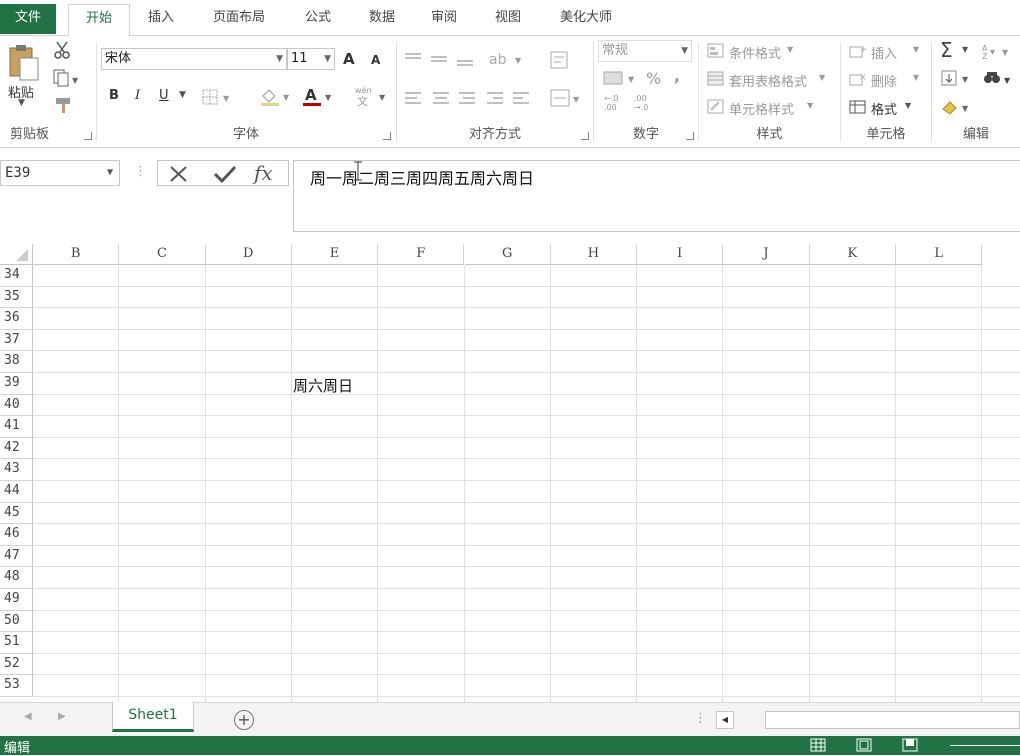 This screenshot has width=1020, height=756. I want to click on row-header-37: 37, so click(16, 340).